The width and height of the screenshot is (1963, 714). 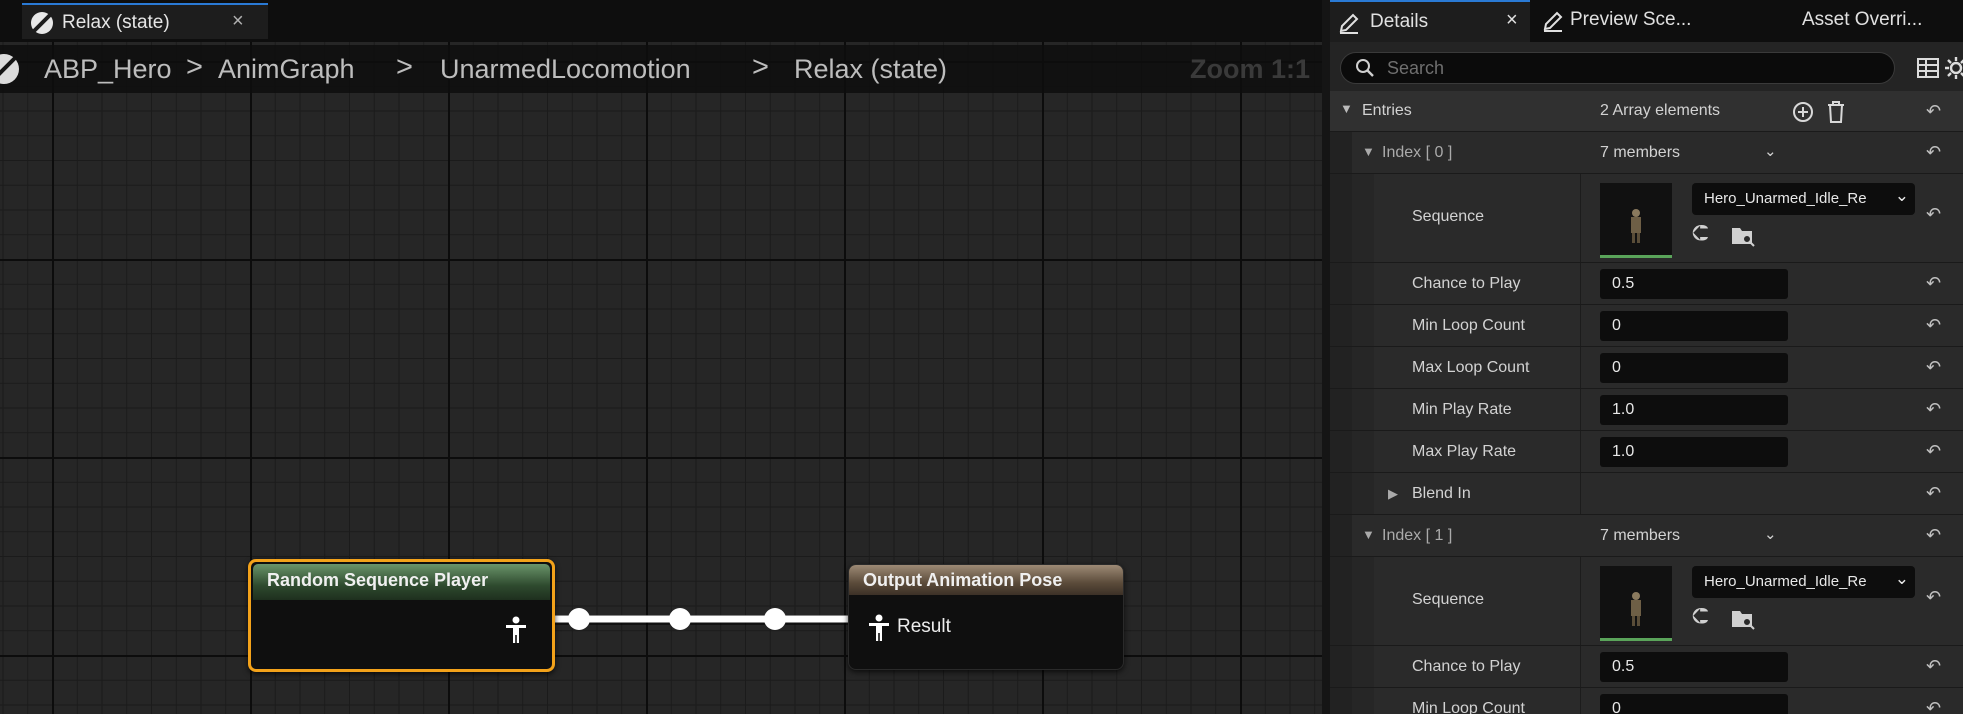 I want to click on index-0-row: ▼ Index [ 0 ] 7 members ⌄ ↶, so click(x=1646, y=153).